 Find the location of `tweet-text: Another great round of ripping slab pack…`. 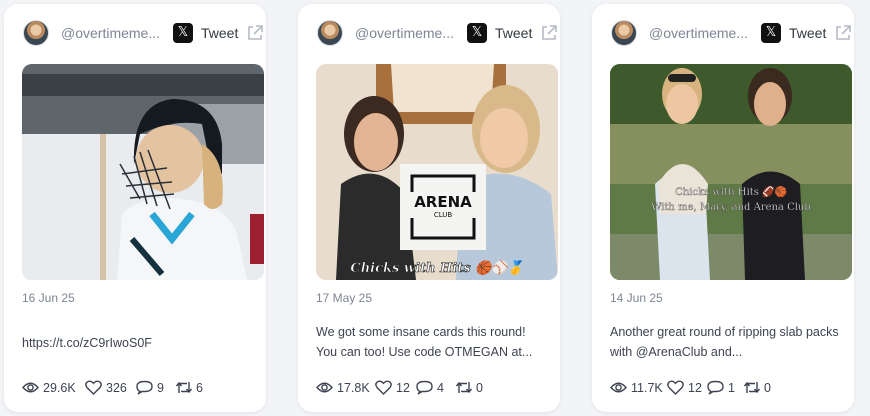

tweet-text: Another great round of ripping slab pack… is located at coordinates (726, 342).